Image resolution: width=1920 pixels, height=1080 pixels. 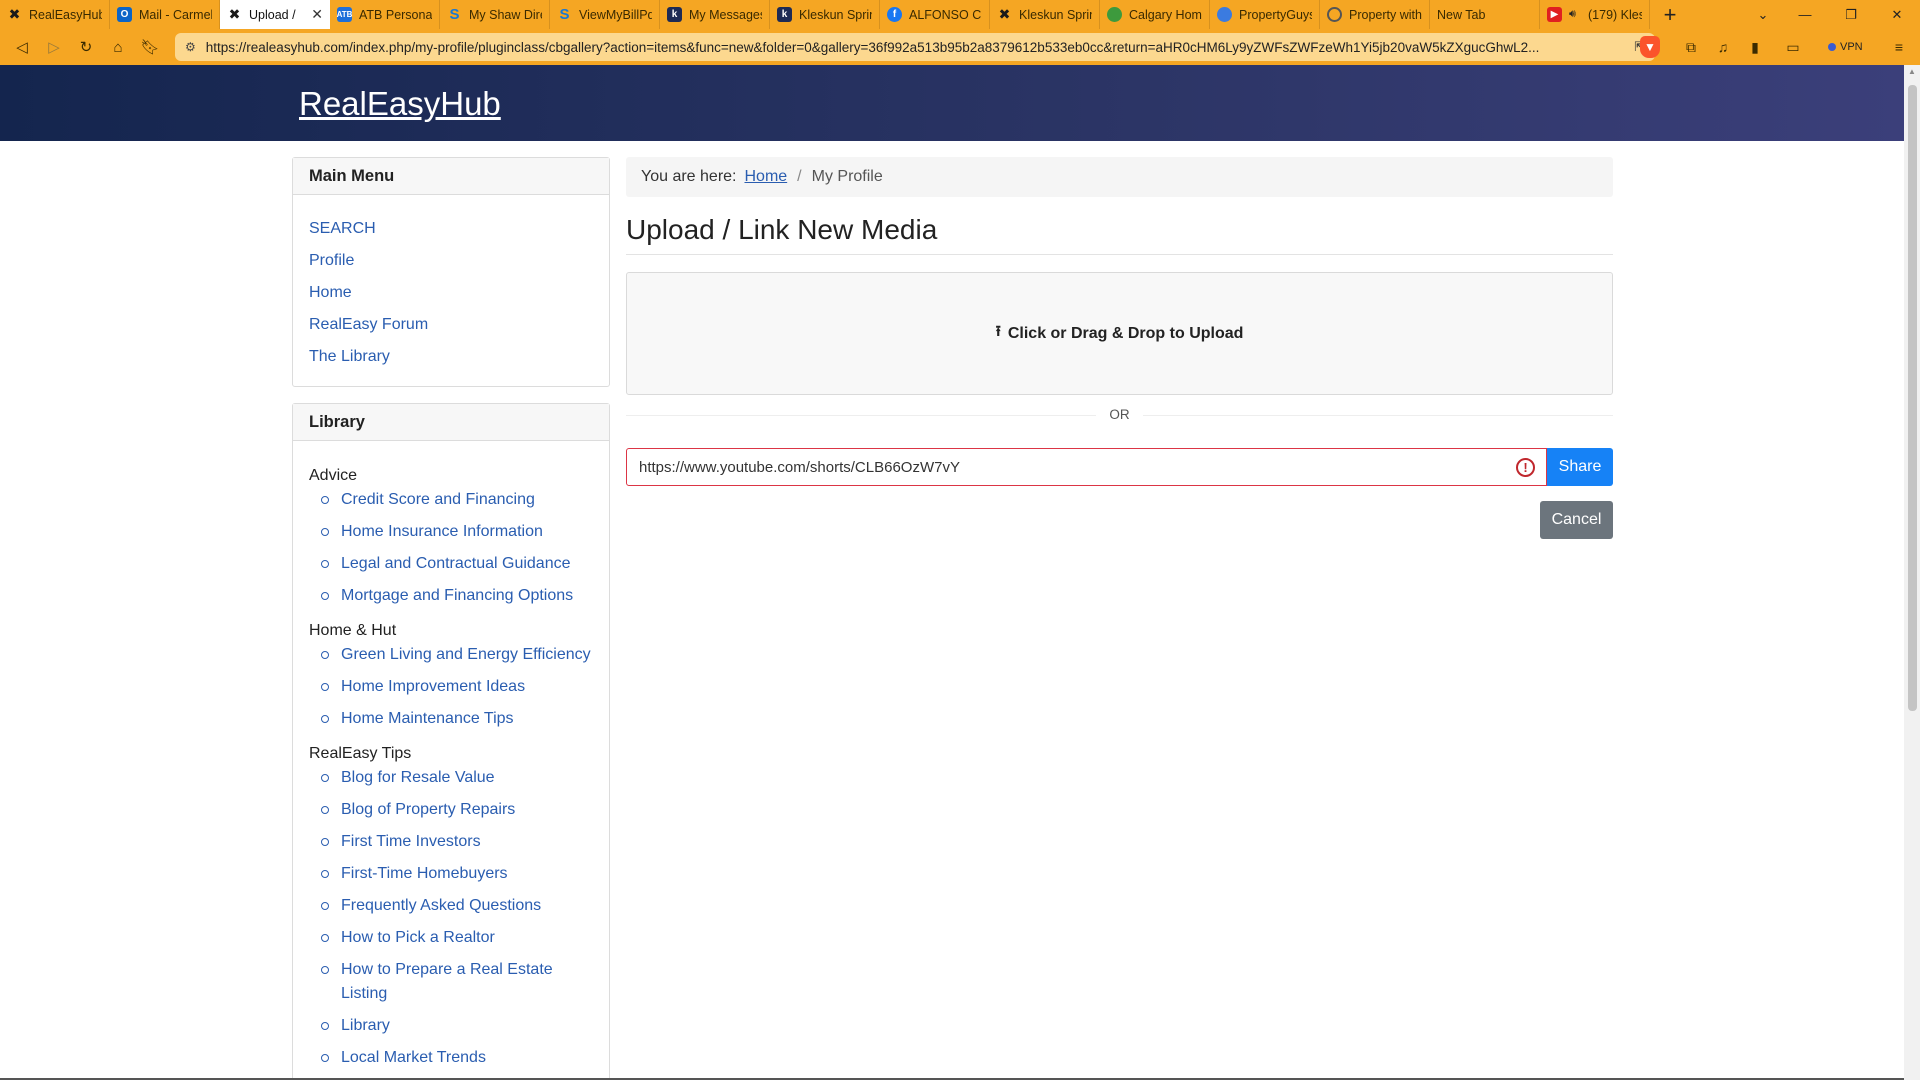 I want to click on browser-tab: ATB ATB Personal, so click(x=385, y=14).